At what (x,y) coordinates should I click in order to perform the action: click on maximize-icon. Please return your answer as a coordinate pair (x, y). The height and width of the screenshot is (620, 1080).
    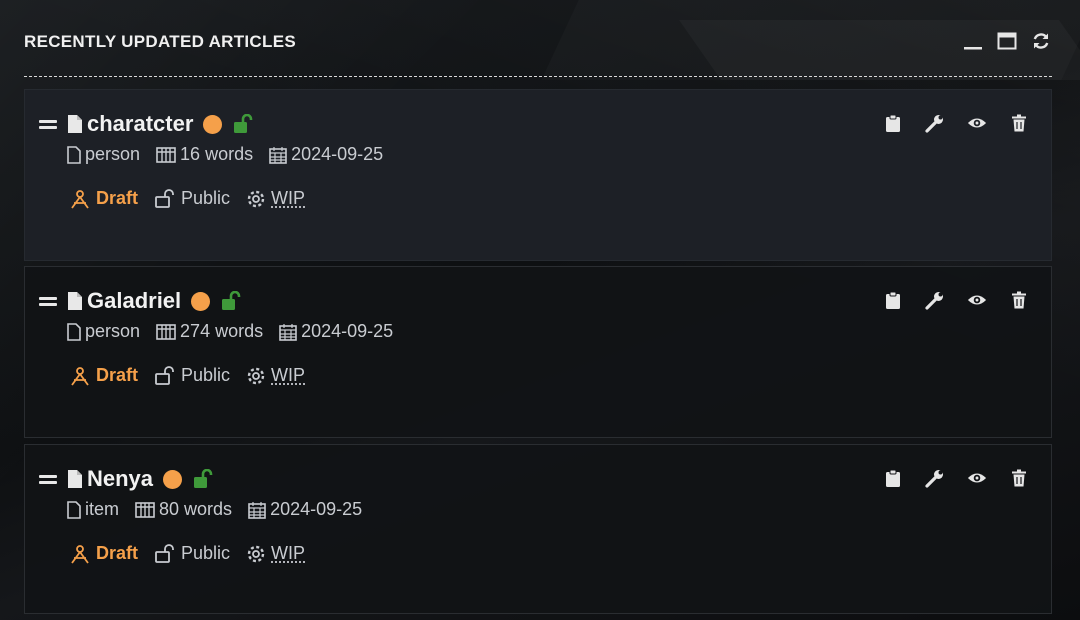
    Looking at the image, I should click on (1007, 41).